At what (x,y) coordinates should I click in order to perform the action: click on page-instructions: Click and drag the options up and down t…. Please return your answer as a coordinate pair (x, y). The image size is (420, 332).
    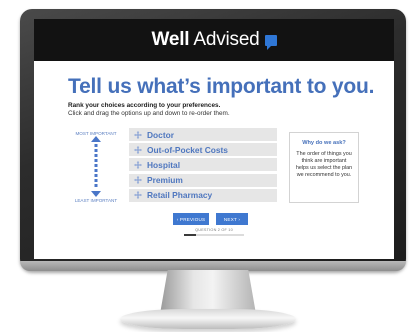
    Looking at the image, I should click on (149, 113).